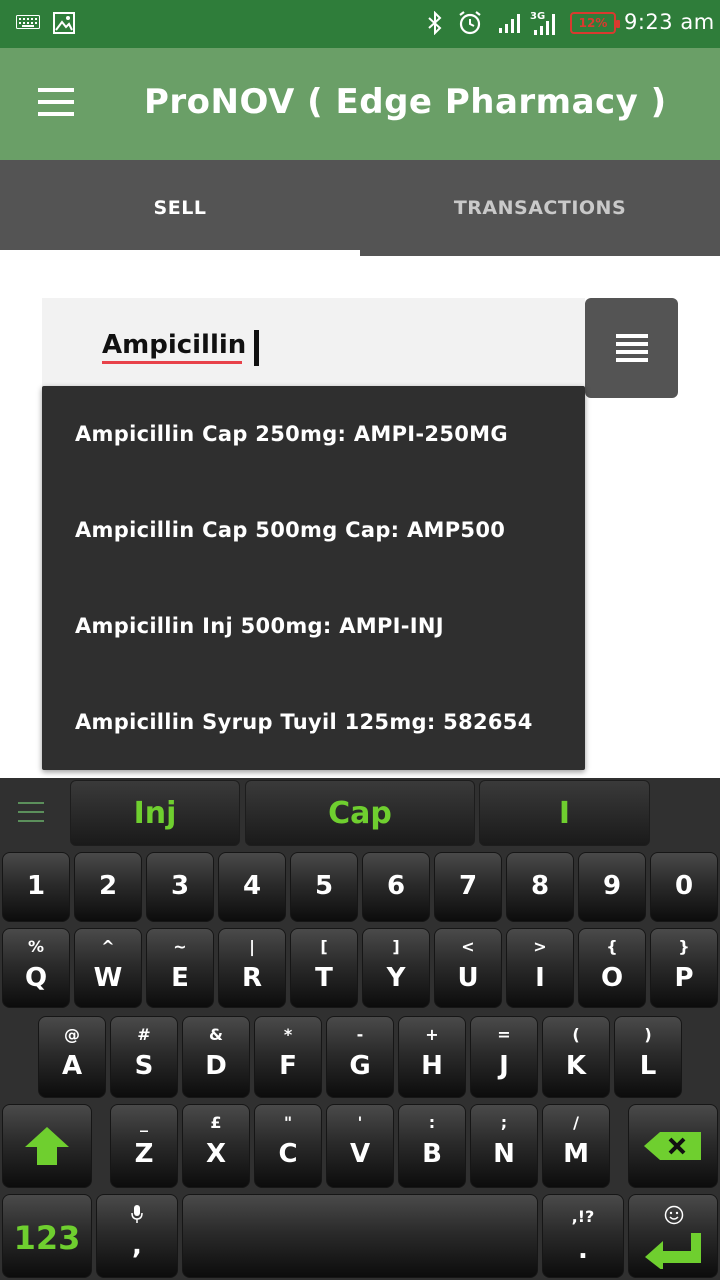  I want to click on key-s: # S, so click(144, 1057).